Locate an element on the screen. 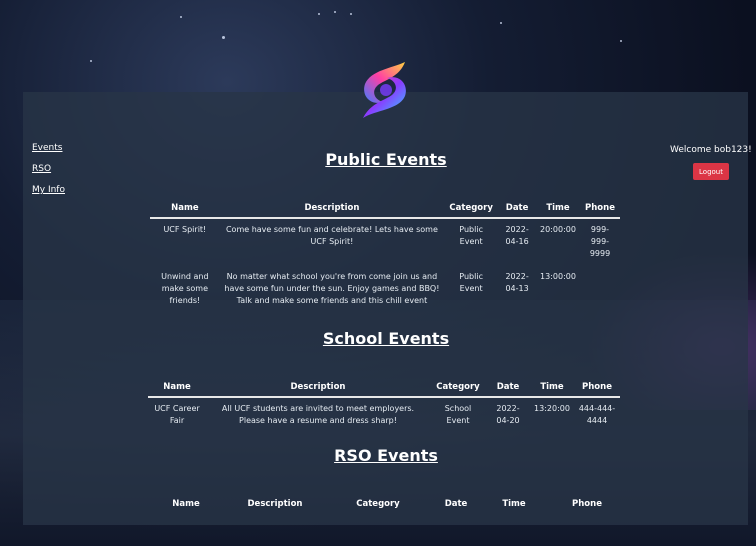  side-nav: Events RSO My Info is located at coordinates (48, 174).